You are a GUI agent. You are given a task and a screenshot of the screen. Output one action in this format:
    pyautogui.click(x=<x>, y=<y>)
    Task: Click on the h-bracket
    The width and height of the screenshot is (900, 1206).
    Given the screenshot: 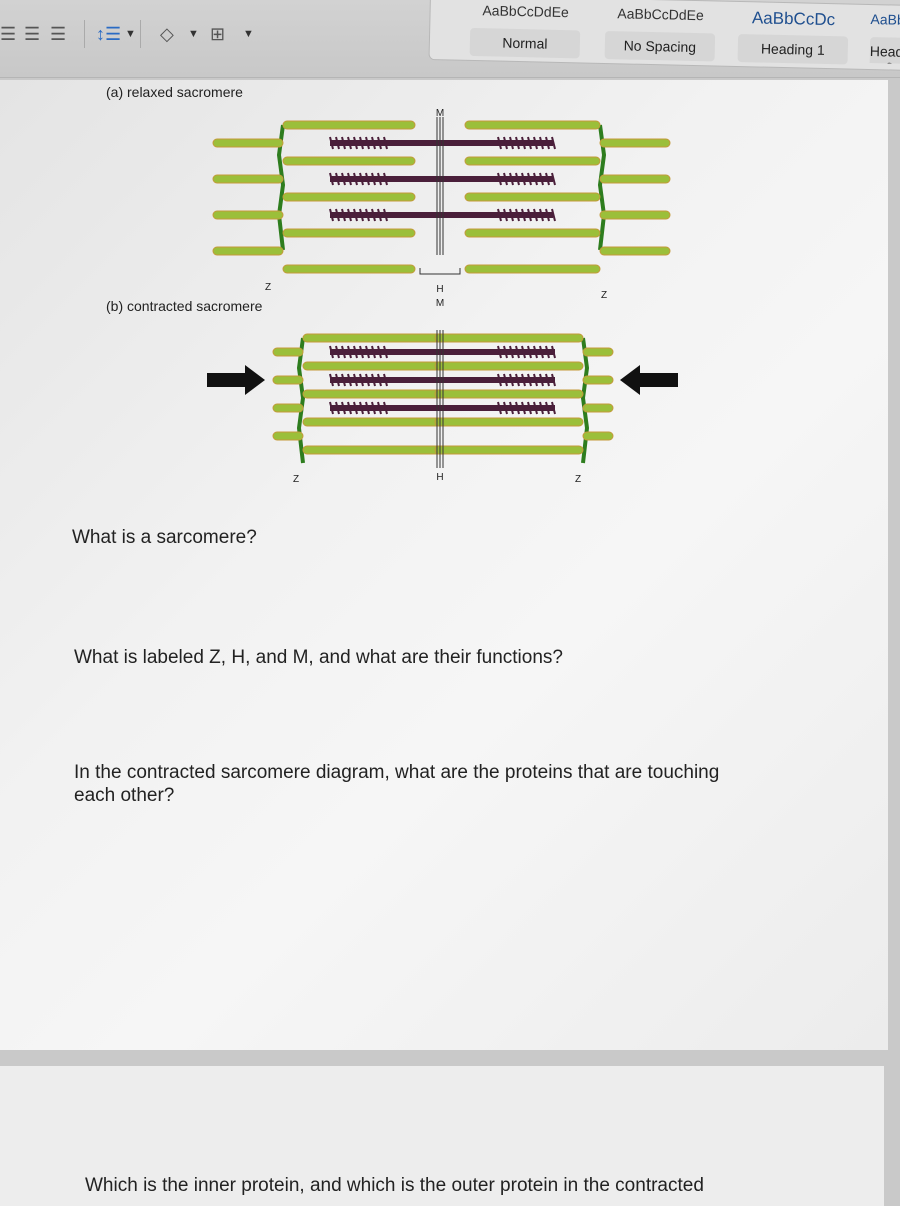 What is the action you would take?
    pyautogui.click(x=440, y=271)
    